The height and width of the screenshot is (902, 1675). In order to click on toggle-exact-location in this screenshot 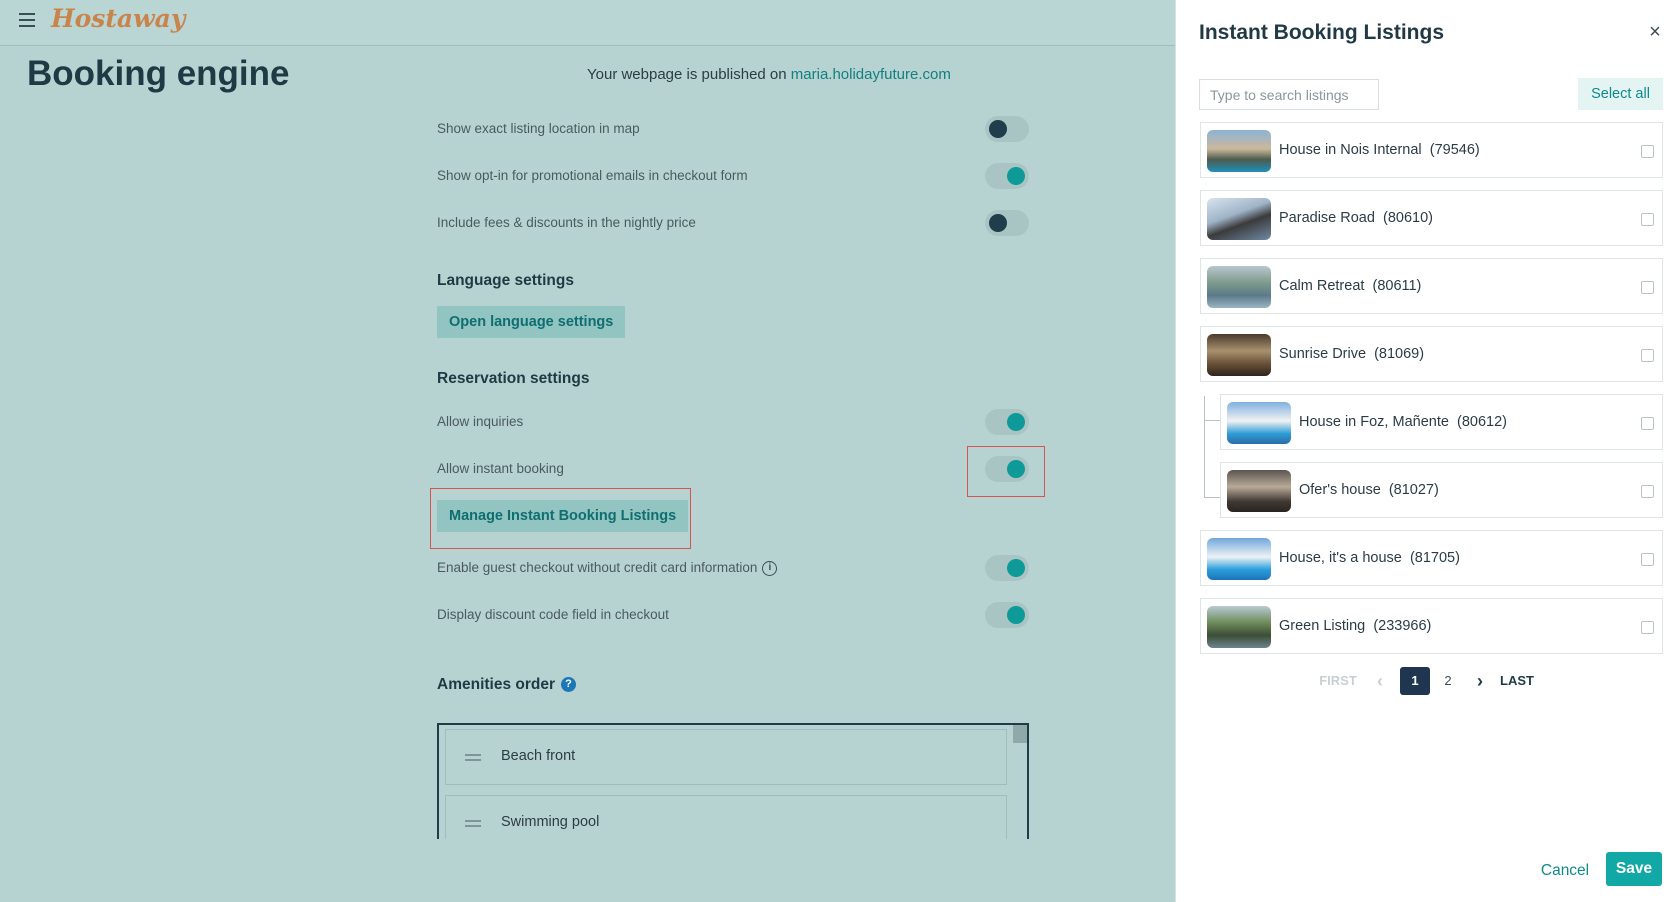, I will do `click(1007, 129)`.